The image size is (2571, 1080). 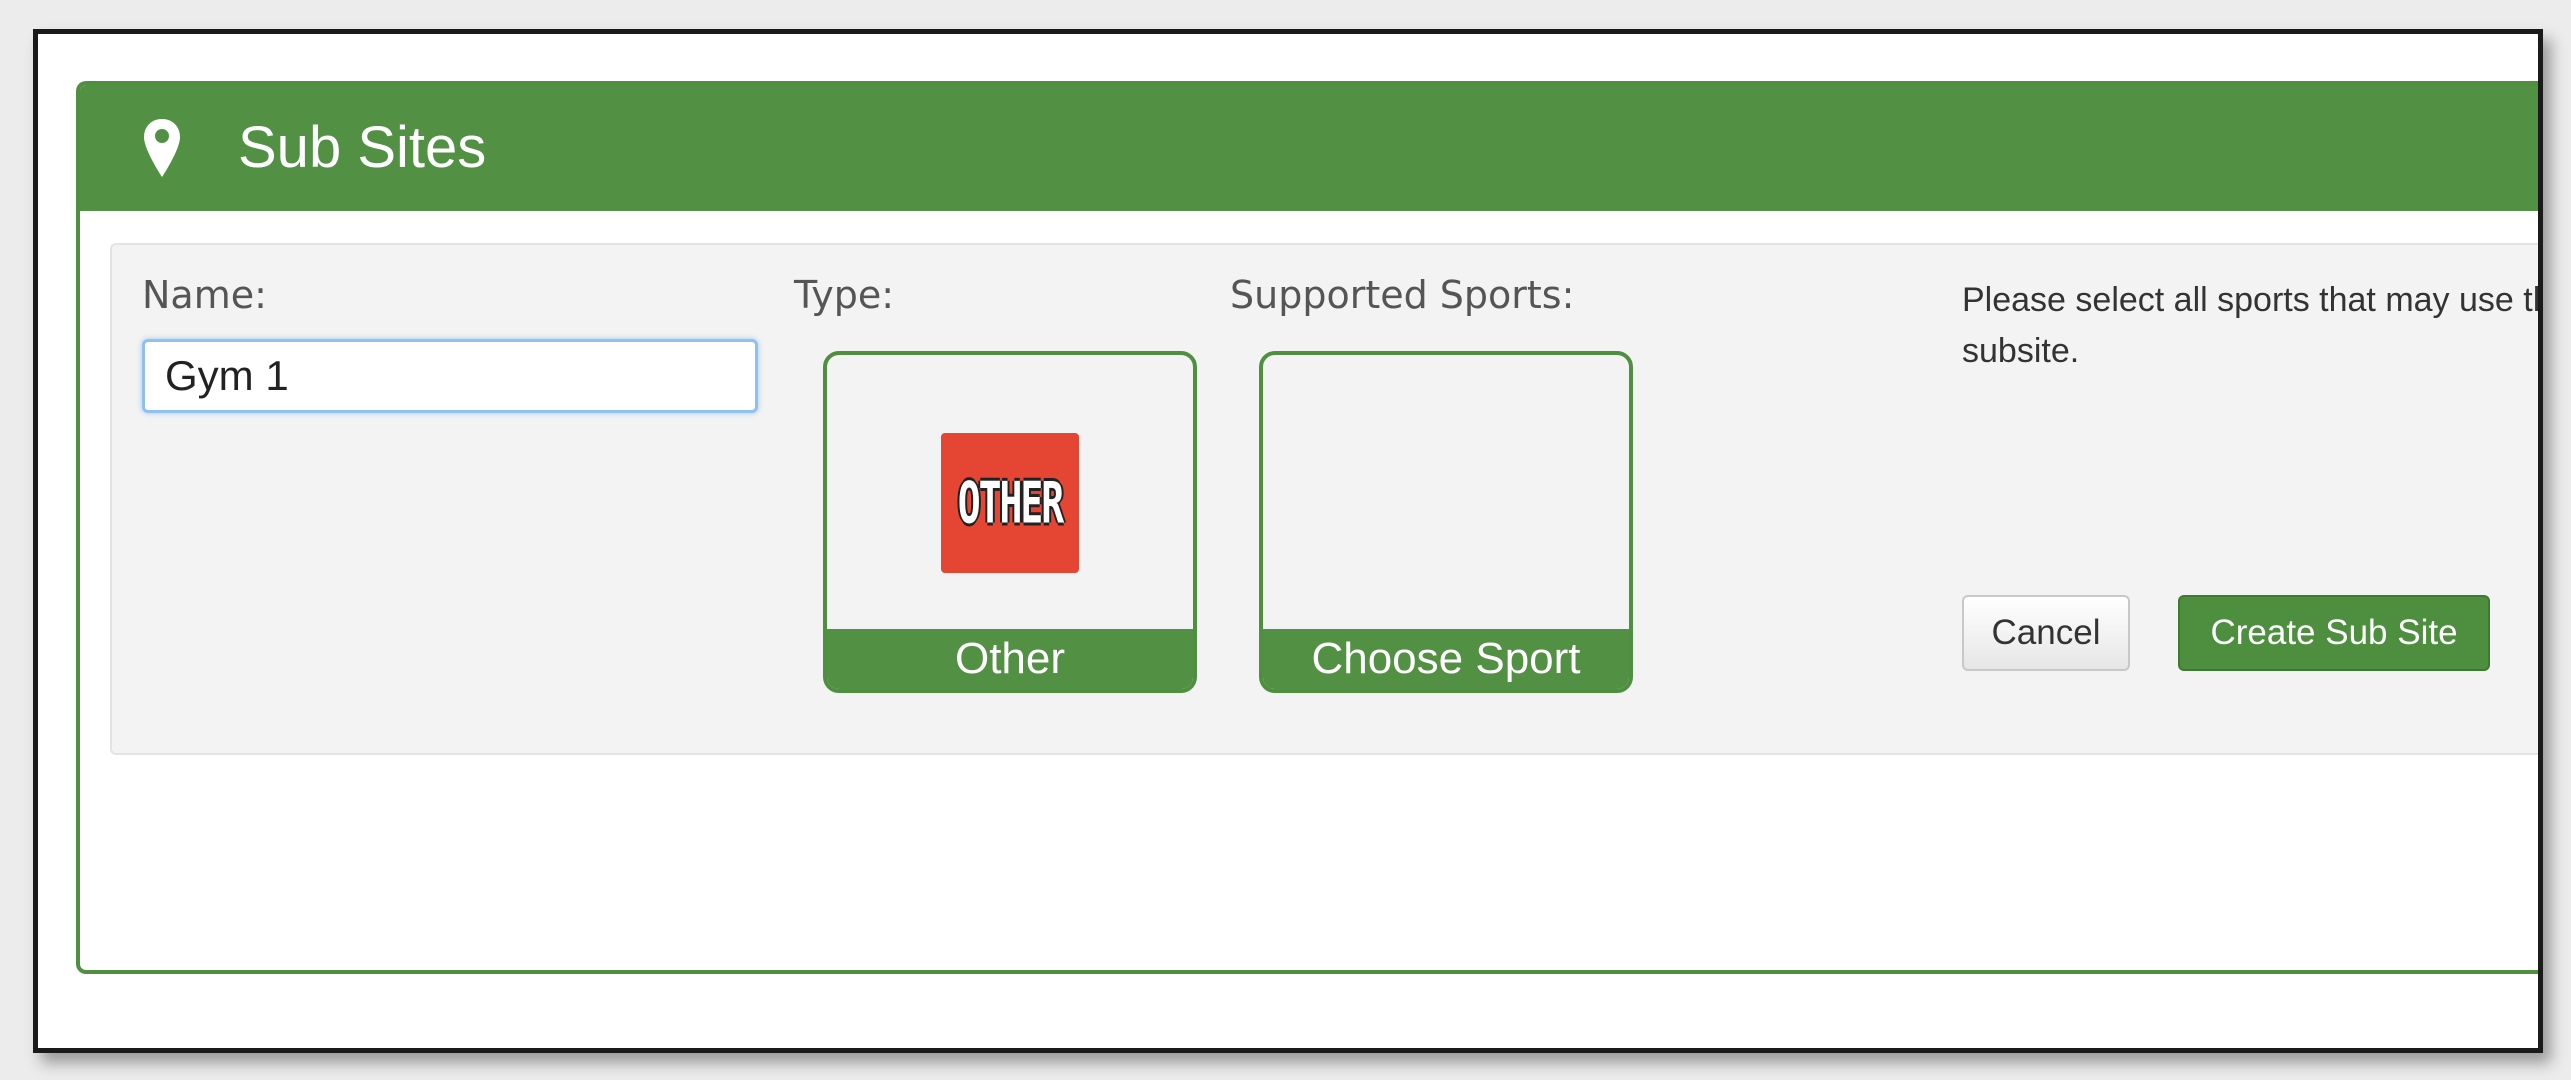 I want to click on cancel-button: Cancel, so click(x=2046, y=633).